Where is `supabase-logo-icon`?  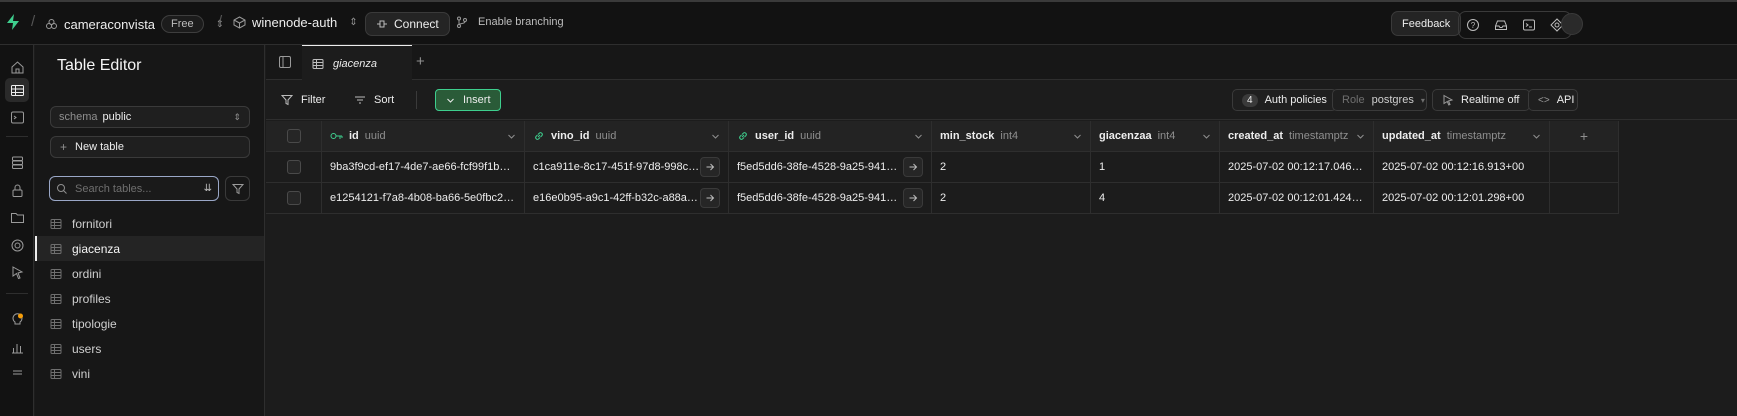
supabase-logo-icon is located at coordinates (13, 22).